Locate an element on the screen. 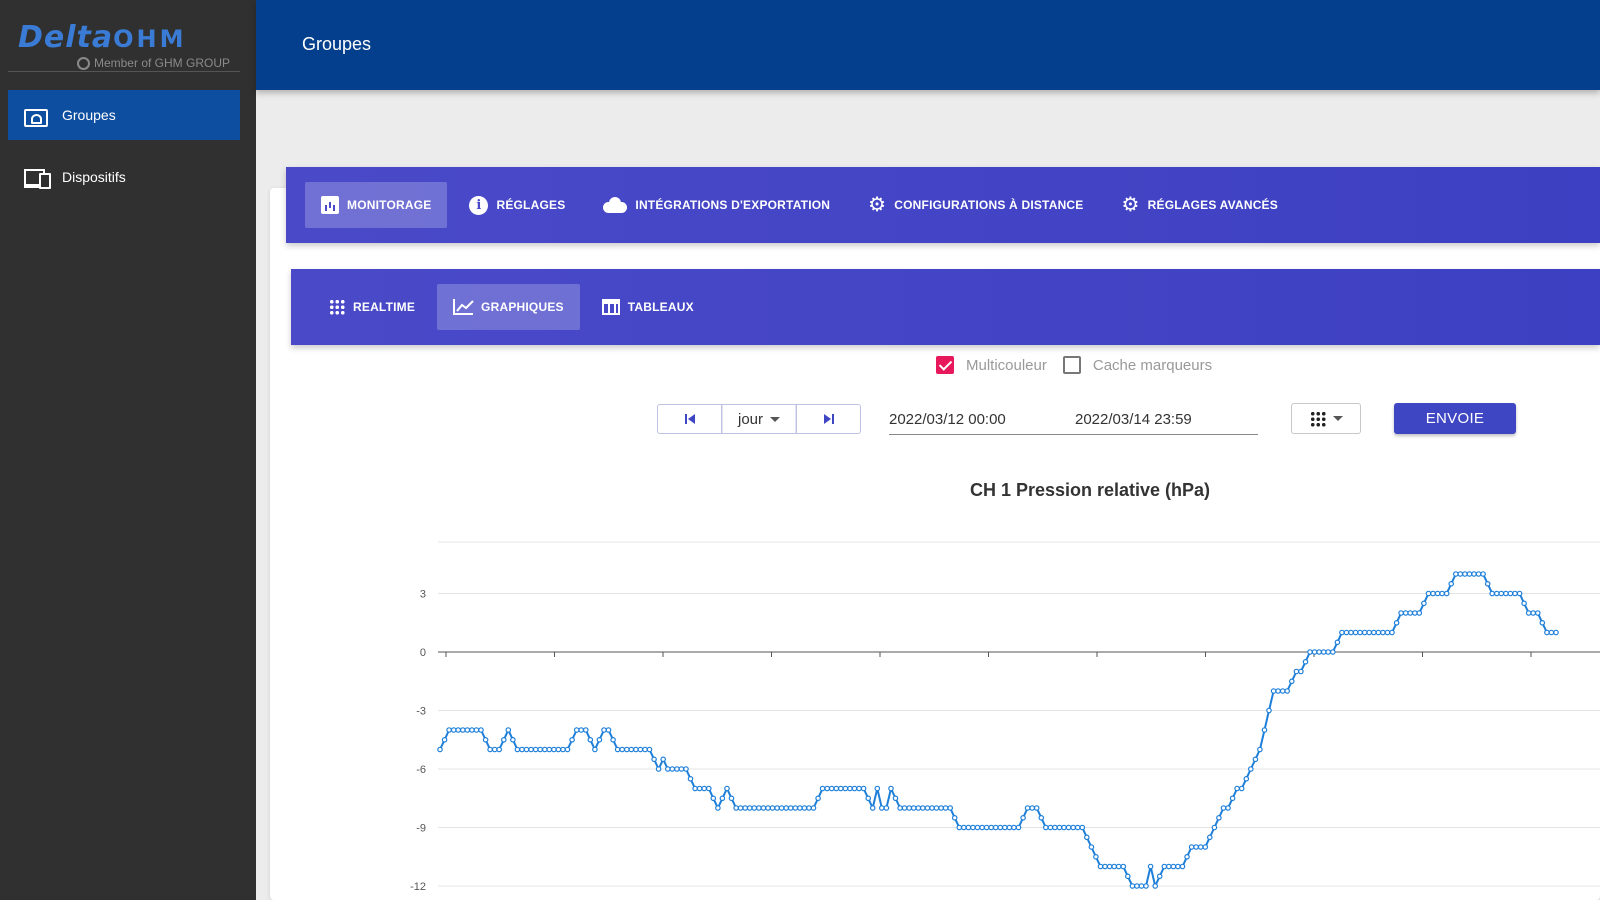 Image resolution: width=1600 pixels, height=900 pixels. tab-integrations-exportation: INTÉGRATIONS D'EXPORTATION is located at coordinates (716, 205).